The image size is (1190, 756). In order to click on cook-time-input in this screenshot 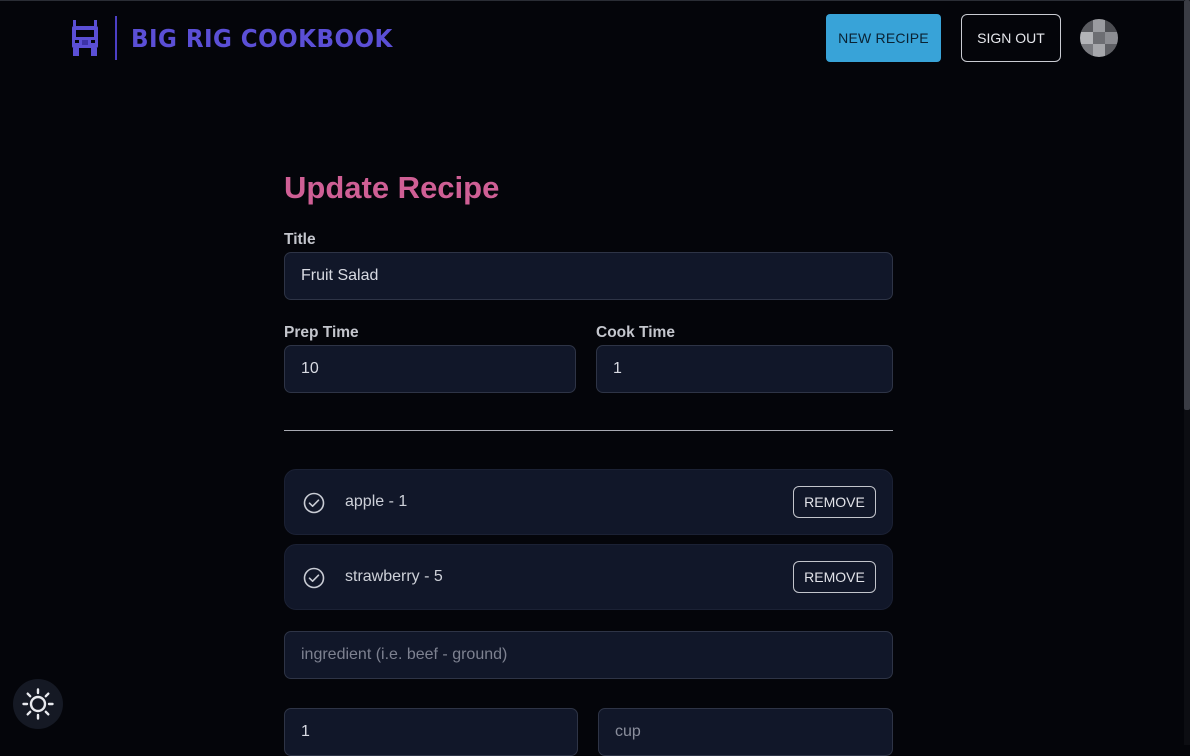, I will do `click(744, 369)`.